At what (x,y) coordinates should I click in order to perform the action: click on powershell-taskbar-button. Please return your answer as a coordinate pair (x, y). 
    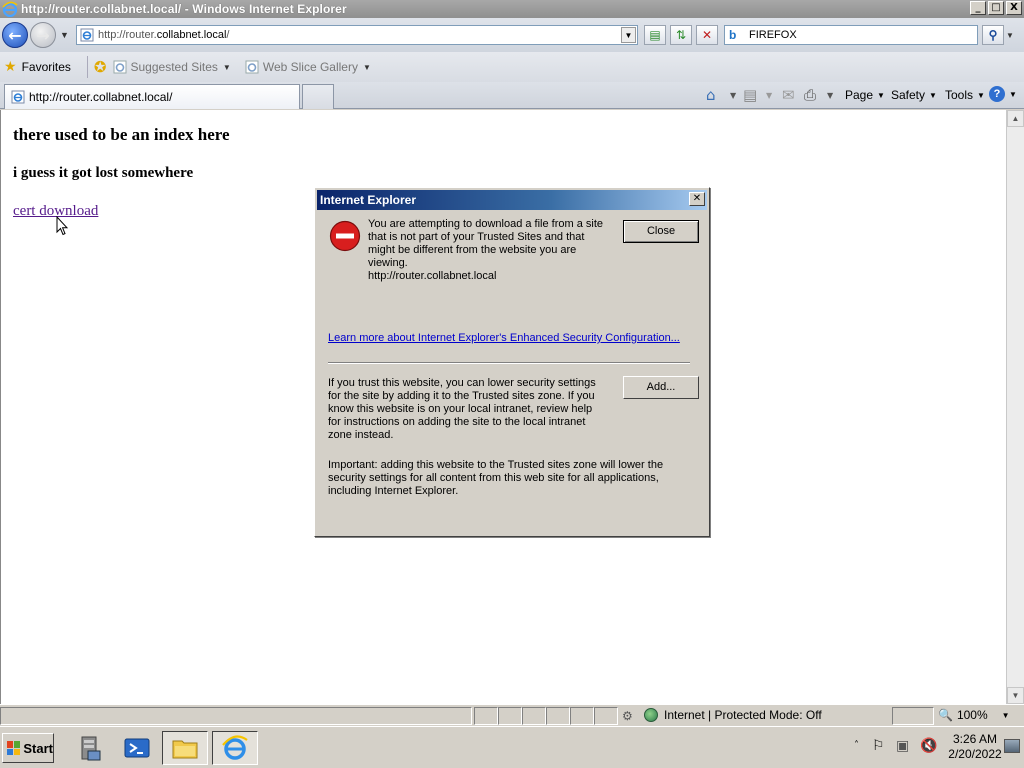
    Looking at the image, I should click on (137, 748).